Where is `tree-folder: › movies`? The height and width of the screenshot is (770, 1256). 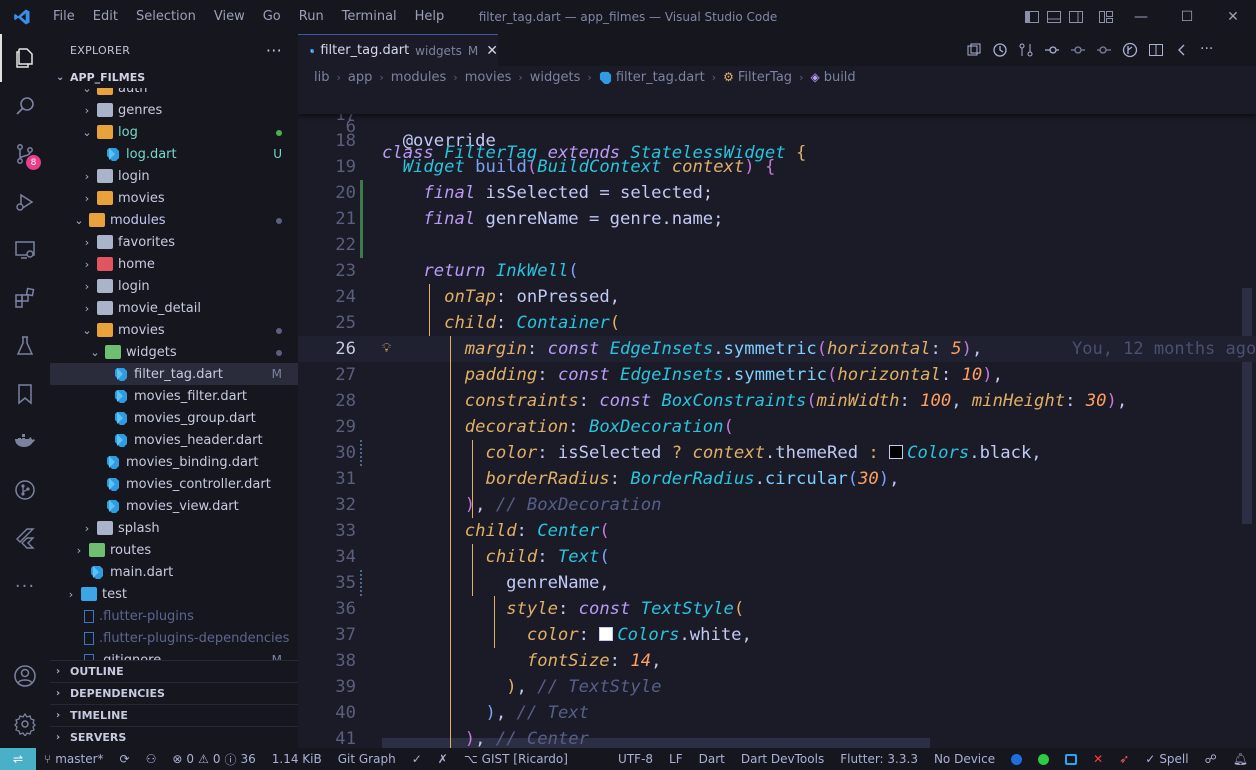 tree-folder: › movies is located at coordinates (174, 198).